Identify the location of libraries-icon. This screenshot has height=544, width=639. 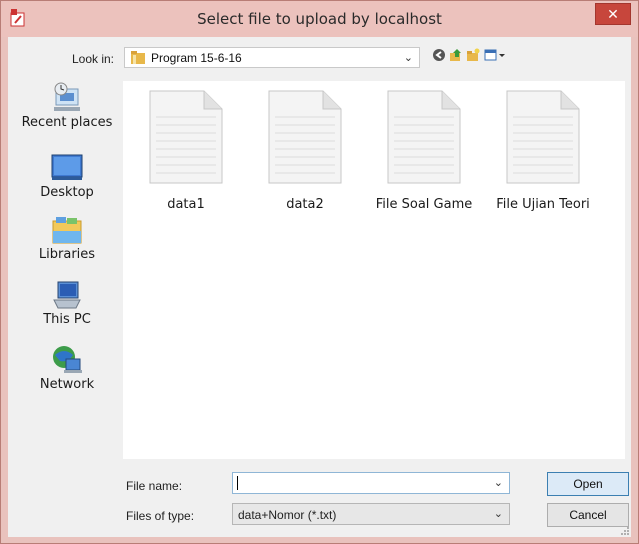
(67, 230).